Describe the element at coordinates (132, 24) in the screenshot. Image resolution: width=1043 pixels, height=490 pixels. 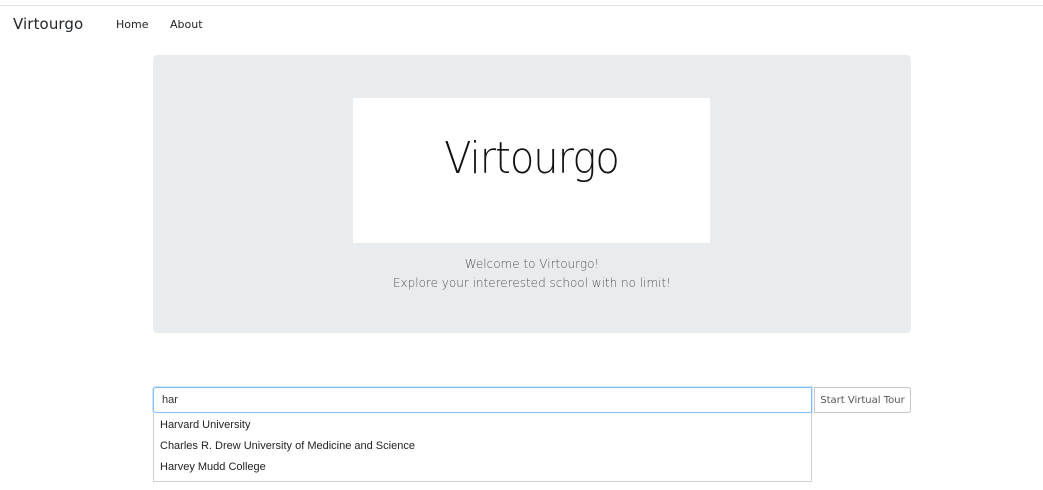
I see `nav-link-home: Home` at that location.